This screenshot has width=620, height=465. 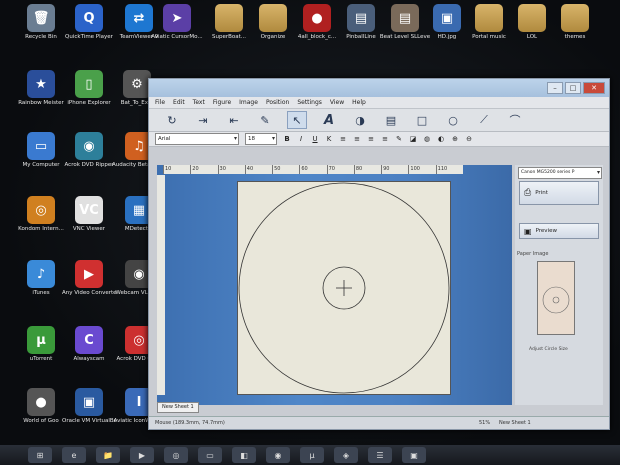 I want to click on maximize-button: □, so click(x=573, y=88).